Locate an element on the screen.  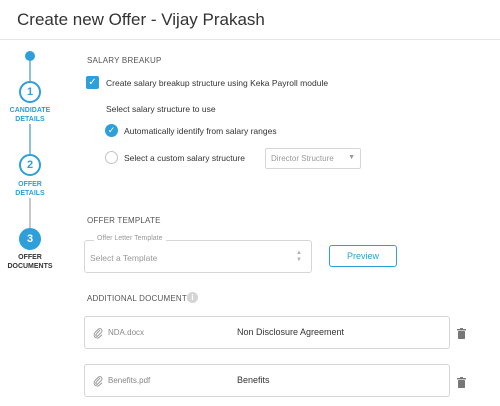
info-icon: i is located at coordinates (192, 297).